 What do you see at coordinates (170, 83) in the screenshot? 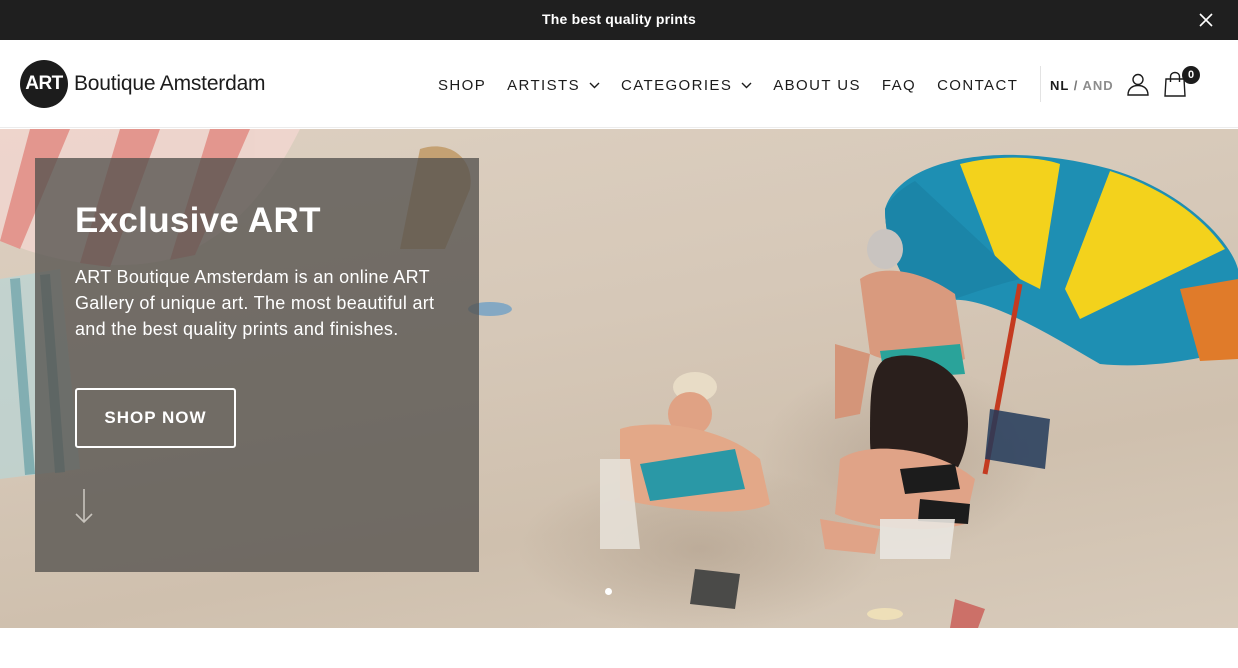
I see `logo-text: Boutique Amsterdam` at bounding box center [170, 83].